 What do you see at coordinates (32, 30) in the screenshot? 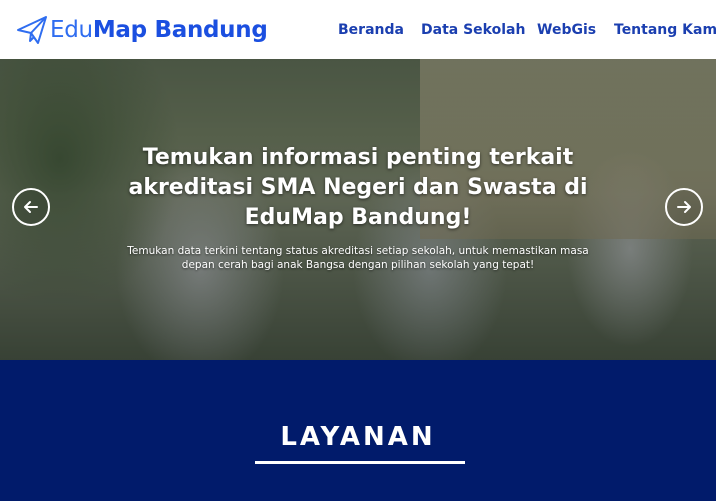
I see `paper-plane-icon` at bounding box center [32, 30].